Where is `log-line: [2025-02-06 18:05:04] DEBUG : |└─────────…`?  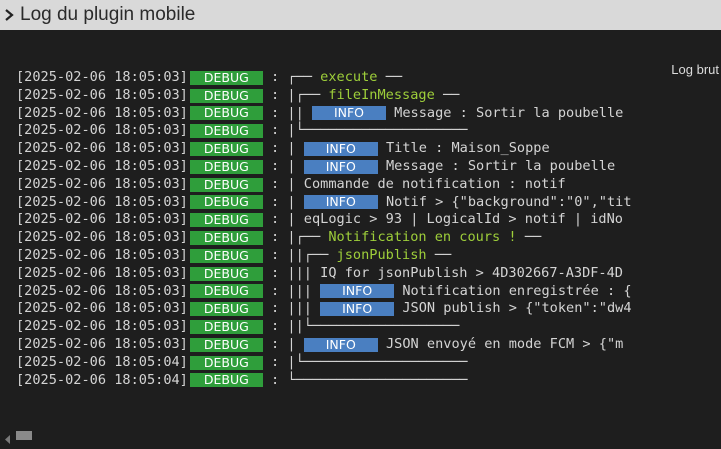 log-line: [2025-02-06 18:05:04] DEBUG : |└─────────… is located at coordinates (324, 363).